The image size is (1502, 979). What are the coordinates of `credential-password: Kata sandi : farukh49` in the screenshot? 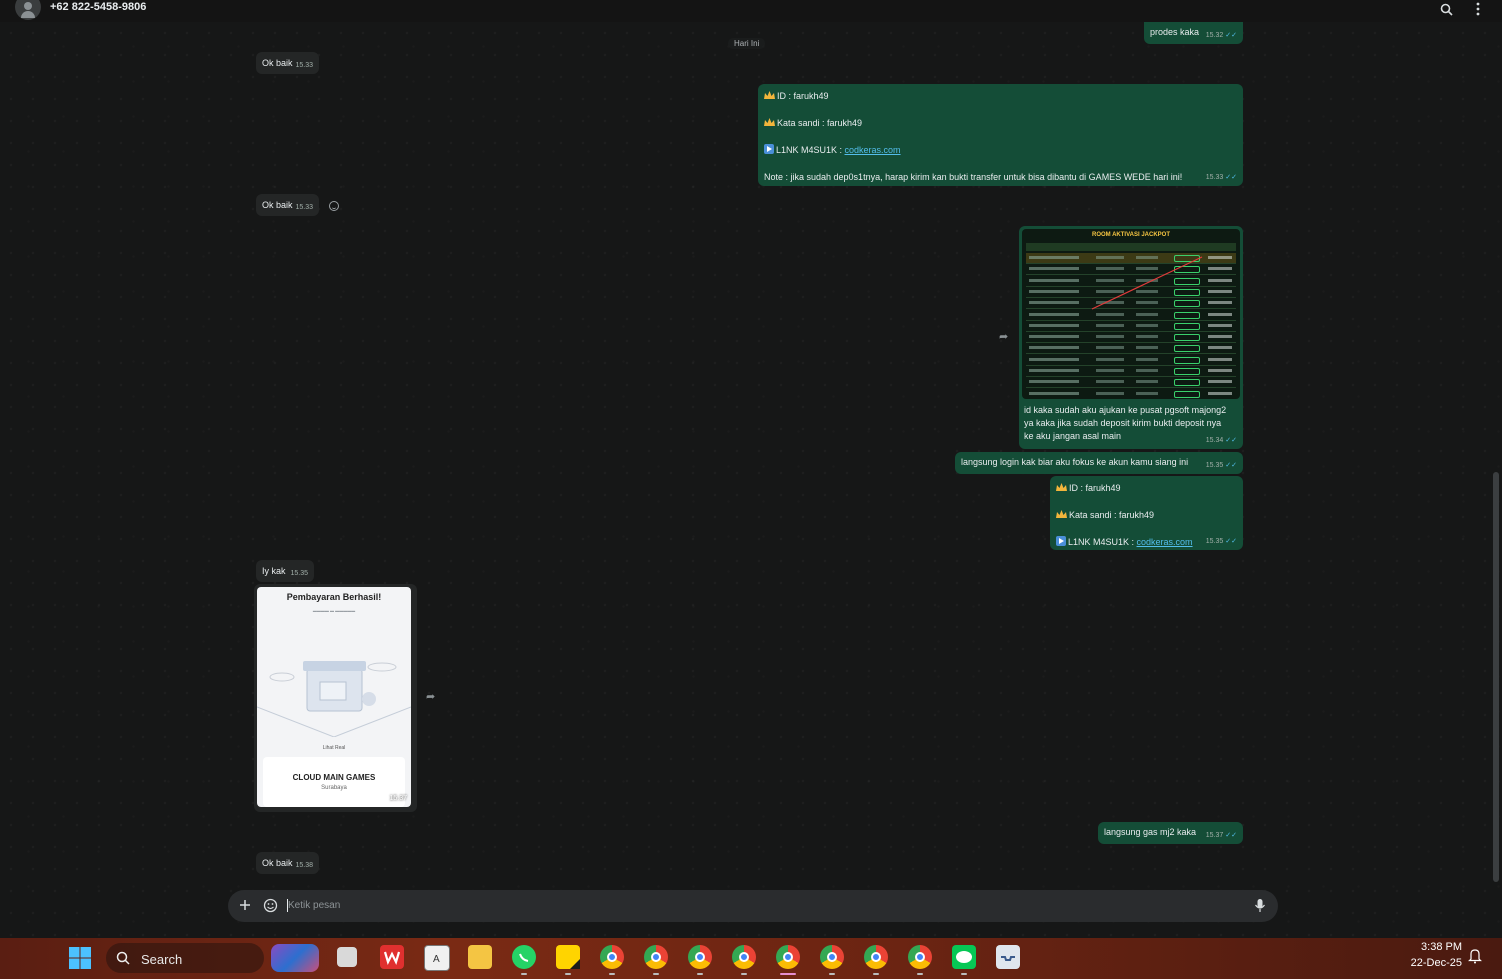 It's located at (1112, 515).